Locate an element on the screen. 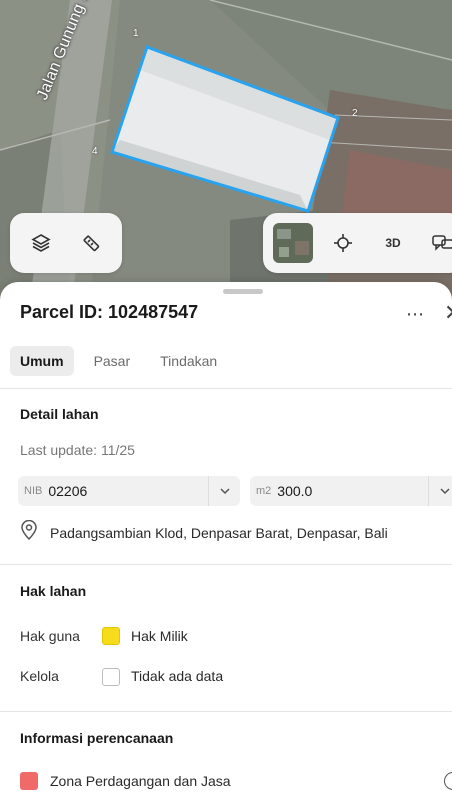 This screenshot has width=452, height=804. zone-text: Zona Perdagangan dan Jasa is located at coordinates (140, 781).